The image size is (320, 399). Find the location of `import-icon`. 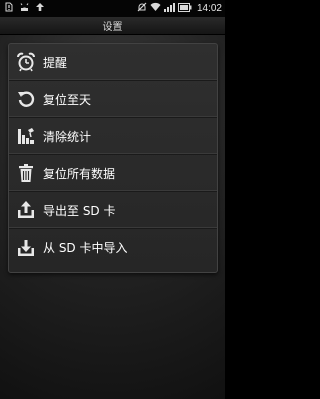

import-icon is located at coordinates (26, 248).